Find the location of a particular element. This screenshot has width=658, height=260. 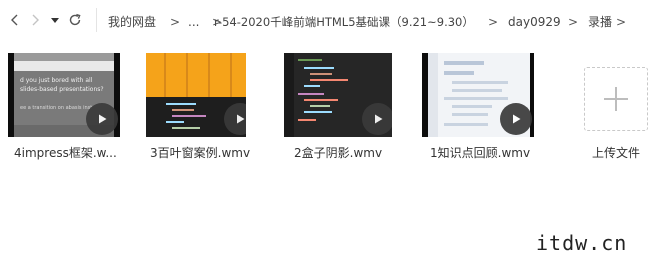

arrow-left-icon is located at coordinates (14, 20).